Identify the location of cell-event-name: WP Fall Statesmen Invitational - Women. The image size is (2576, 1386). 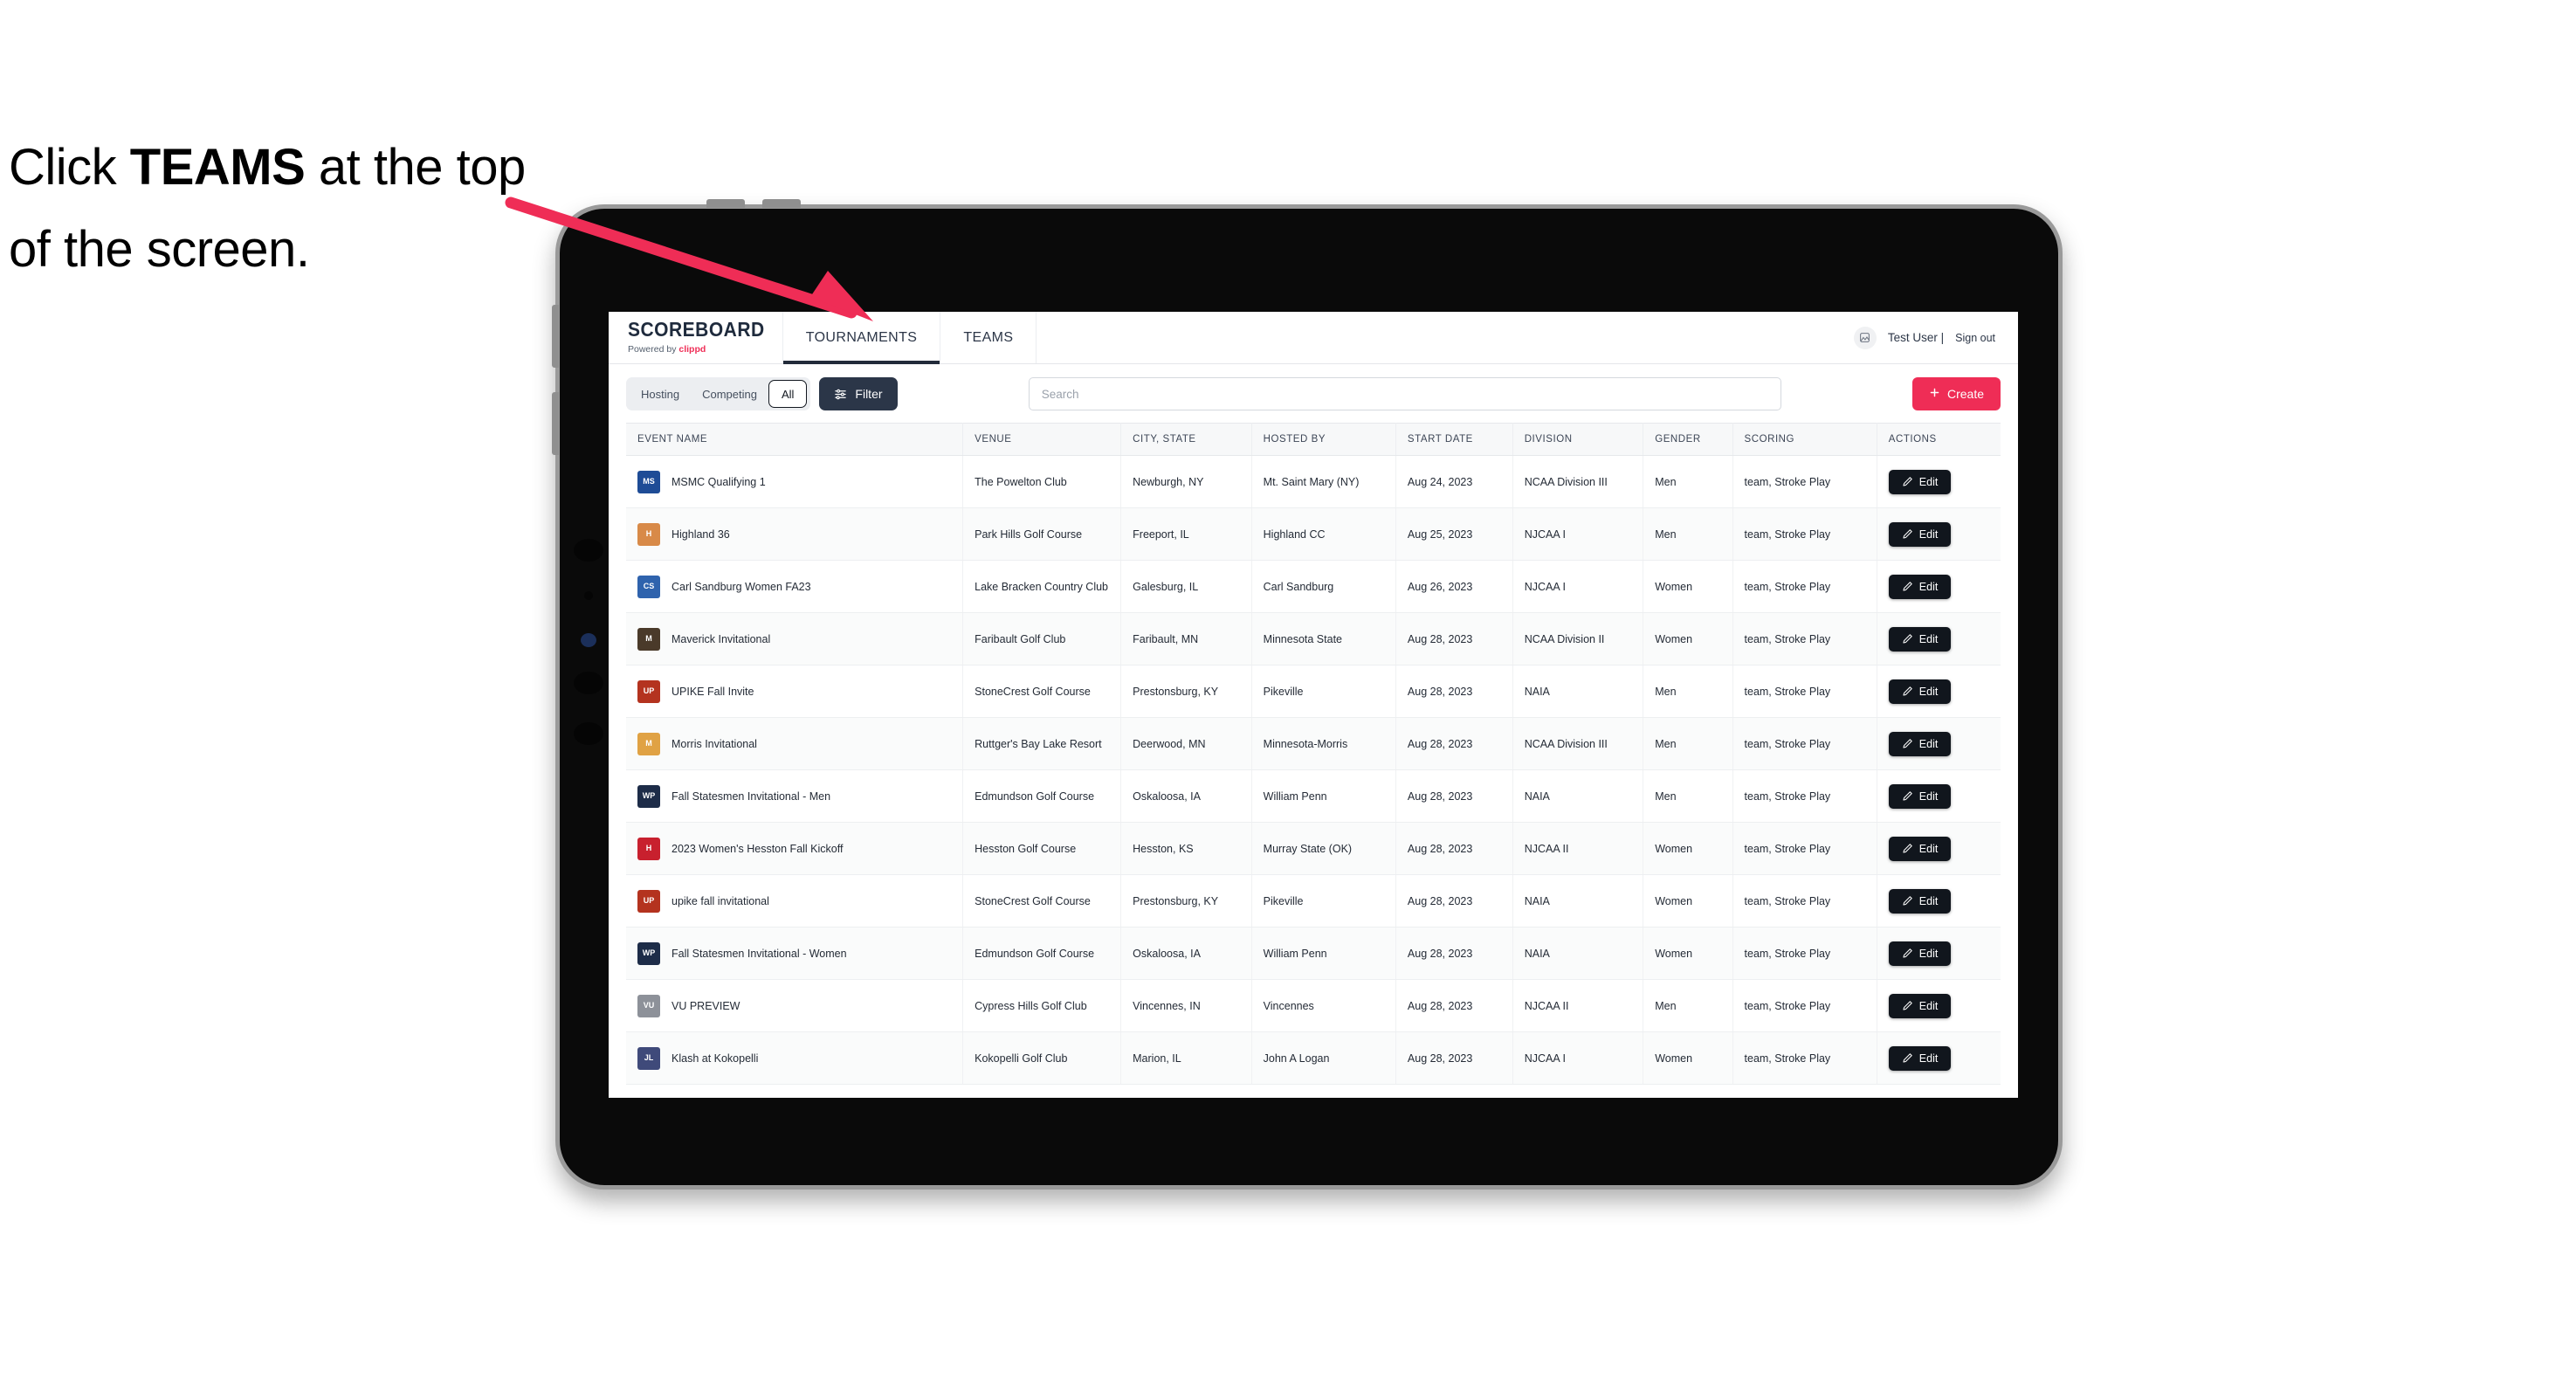
(795, 953).